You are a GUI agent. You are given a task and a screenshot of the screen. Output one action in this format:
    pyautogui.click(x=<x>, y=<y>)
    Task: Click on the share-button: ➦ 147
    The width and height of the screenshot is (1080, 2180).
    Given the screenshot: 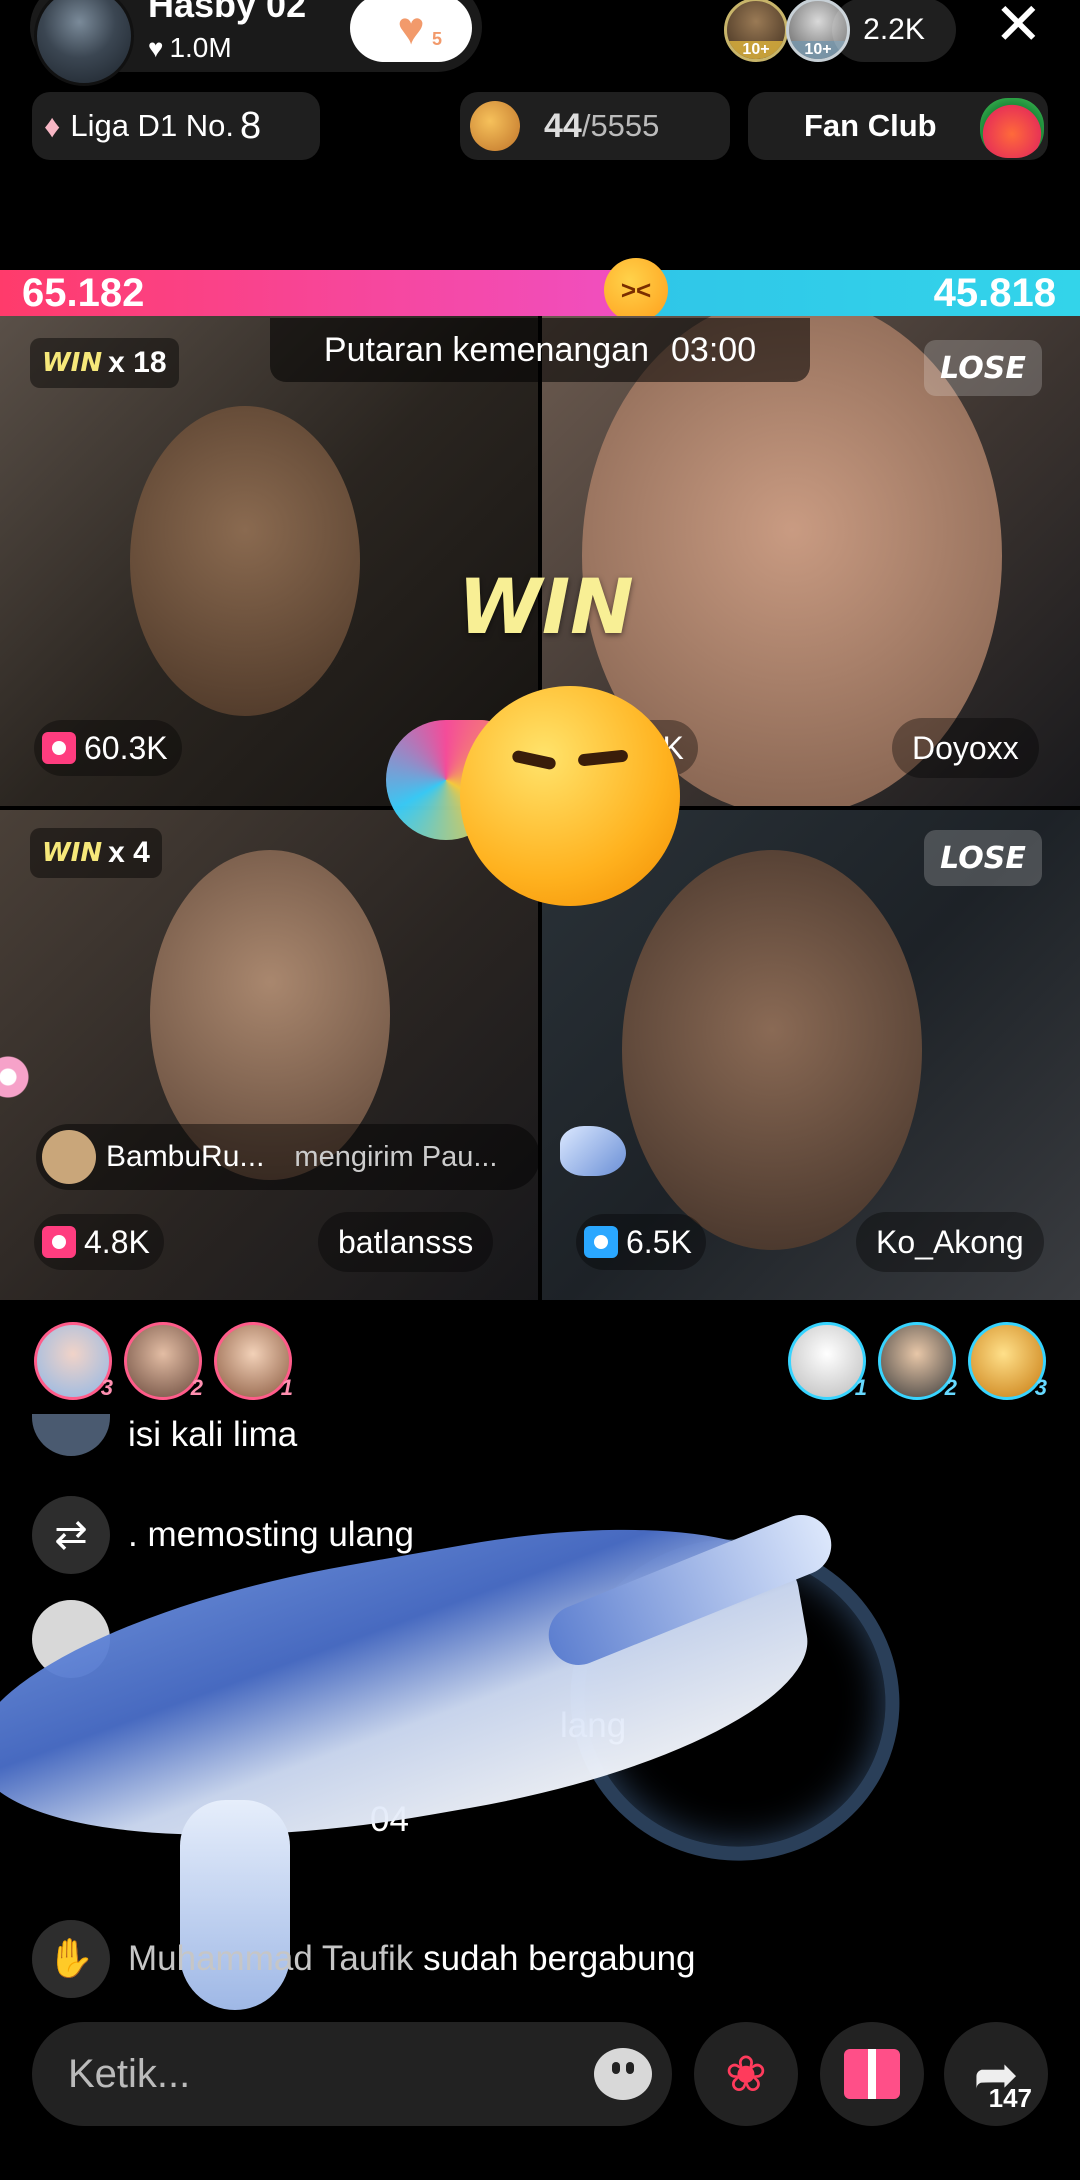 What is the action you would take?
    pyautogui.click(x=996, y=2074)
    